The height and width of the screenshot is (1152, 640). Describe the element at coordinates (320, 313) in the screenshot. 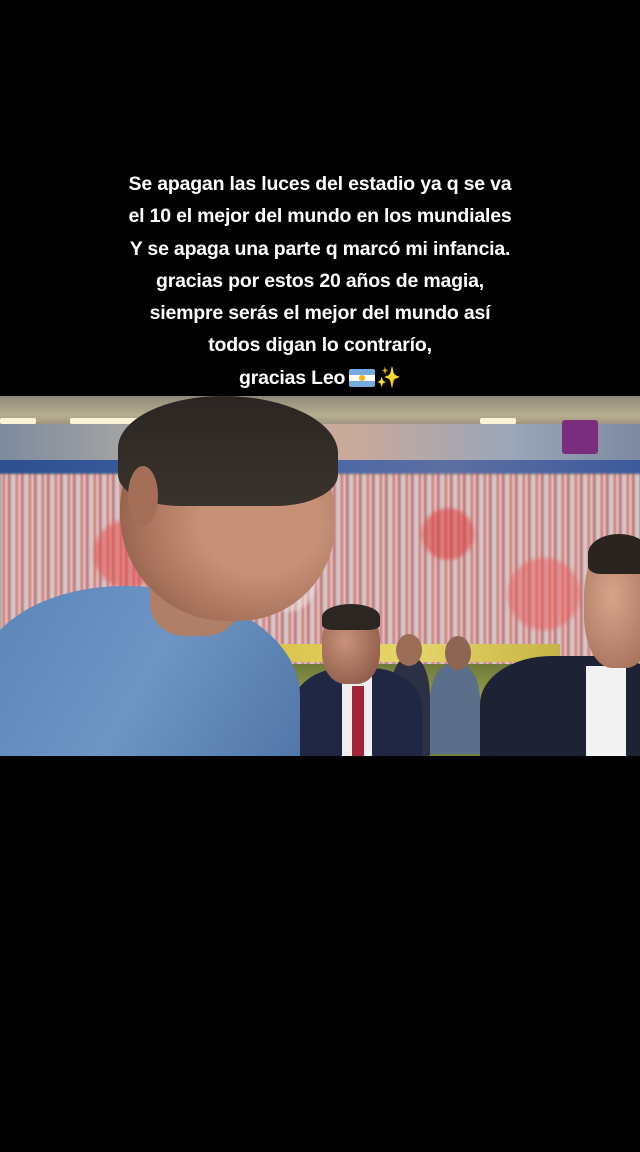

I see `caption-line-5: siempre serás el mejor del mundo así` at that location.